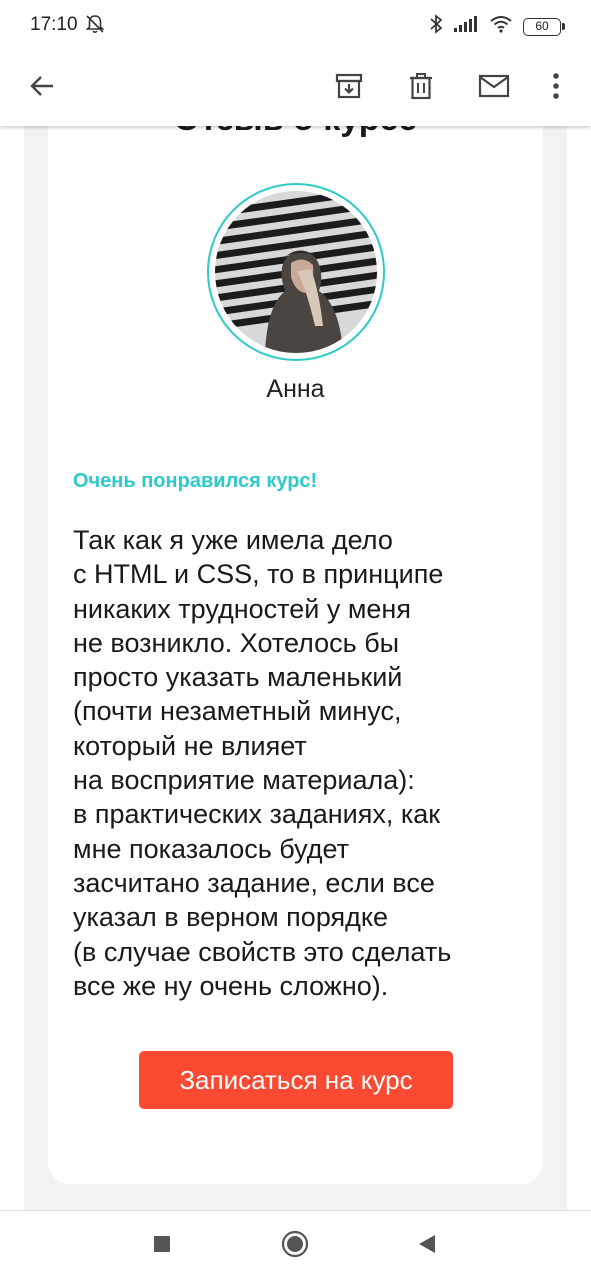  I want to click on triangle-back-icon, so click(427, 1246).